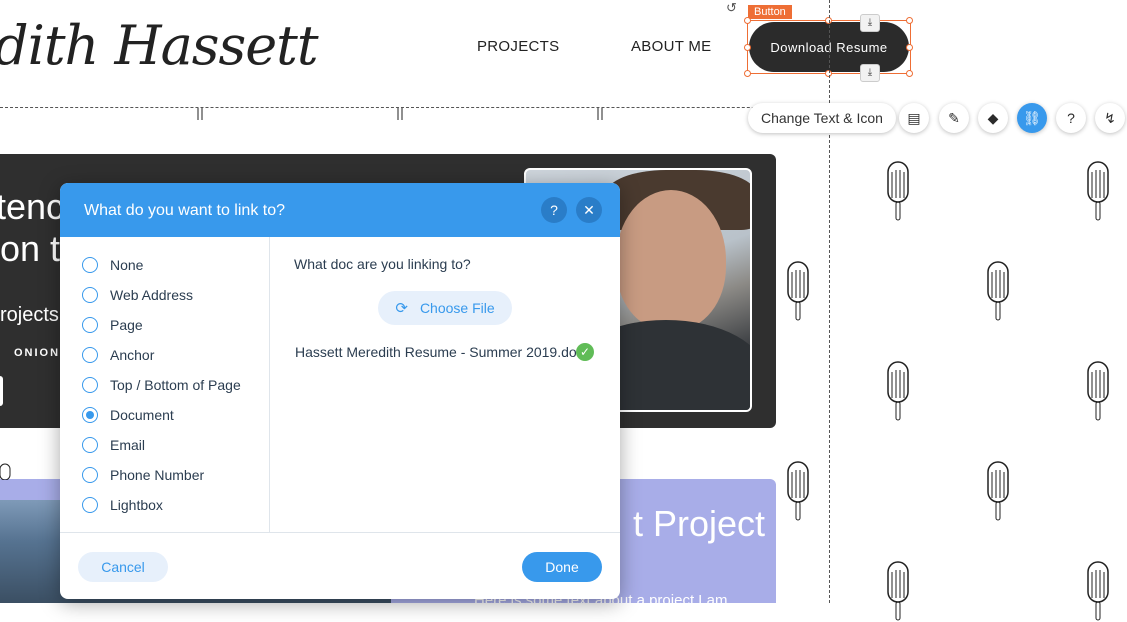 The image size is (1127, 622). I want to click on link-option-anchor: Anchor, so click(118, 355).